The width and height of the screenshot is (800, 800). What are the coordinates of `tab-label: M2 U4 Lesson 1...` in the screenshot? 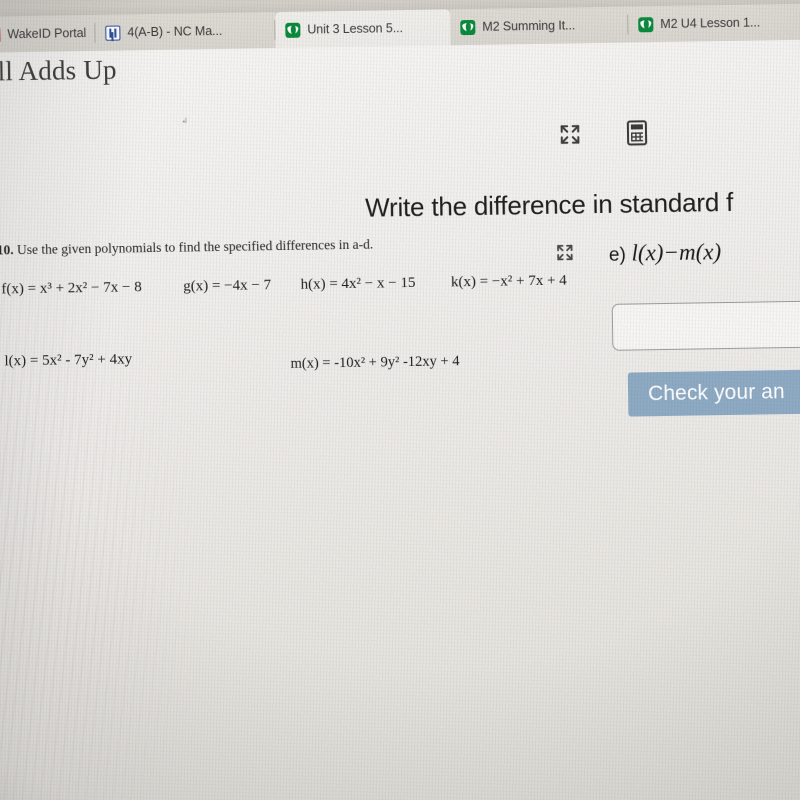 It's located at (710, 23).